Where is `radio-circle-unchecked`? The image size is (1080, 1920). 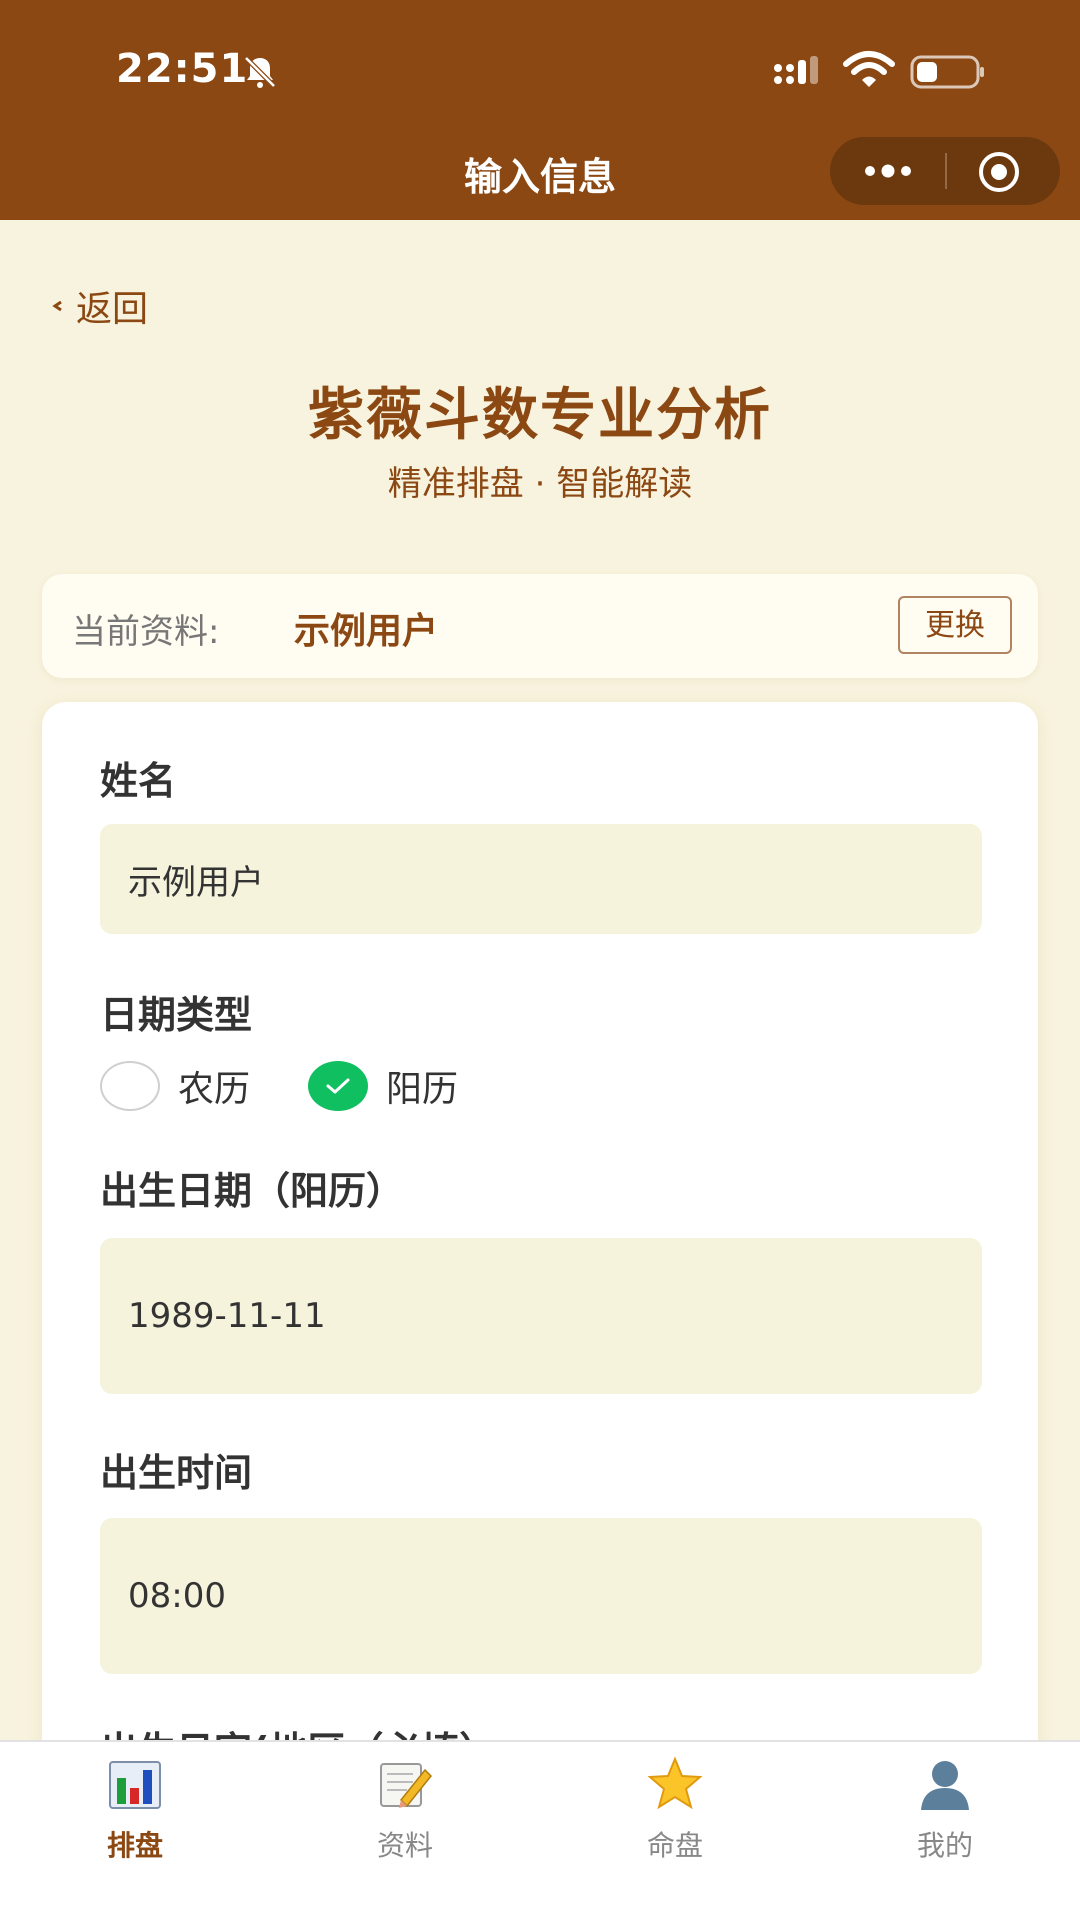 radio-circle-unchecked is located at coordinates (130, 1086).